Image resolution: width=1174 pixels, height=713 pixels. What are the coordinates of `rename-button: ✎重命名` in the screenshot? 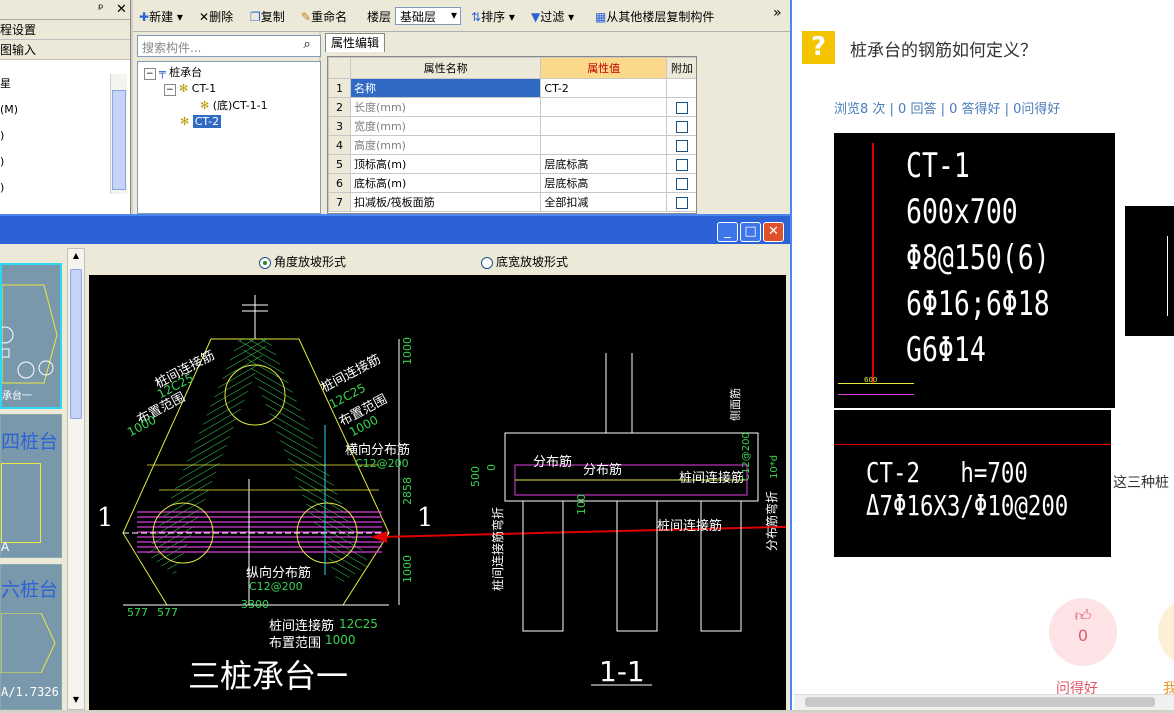 It's located at (324, 16).